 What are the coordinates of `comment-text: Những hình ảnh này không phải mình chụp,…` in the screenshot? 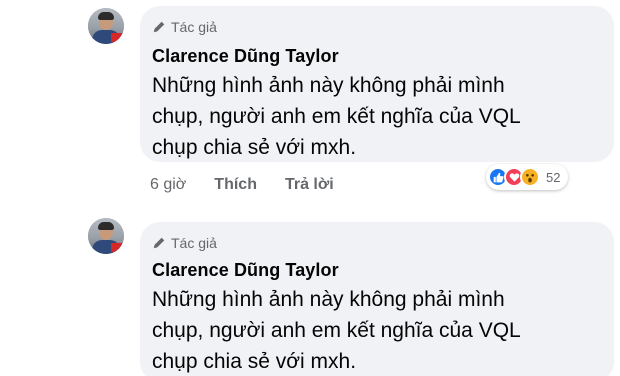 It's located at (342, 330).